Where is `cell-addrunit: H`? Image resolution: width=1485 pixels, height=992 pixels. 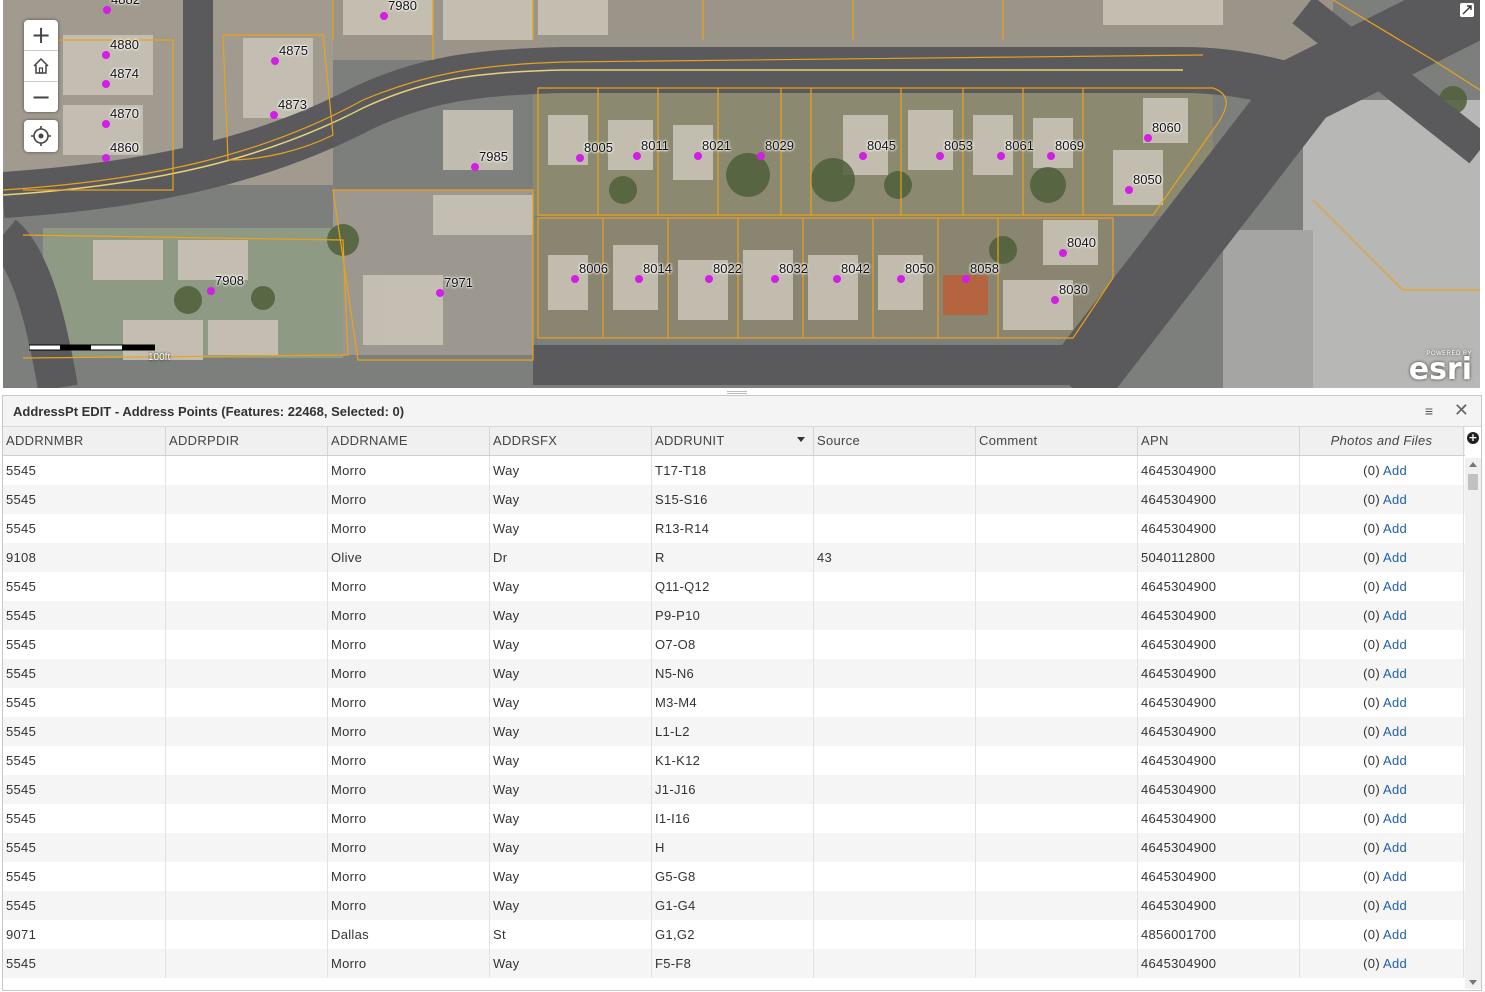 cell-addrunit: H is located at coordinates (733, 847).